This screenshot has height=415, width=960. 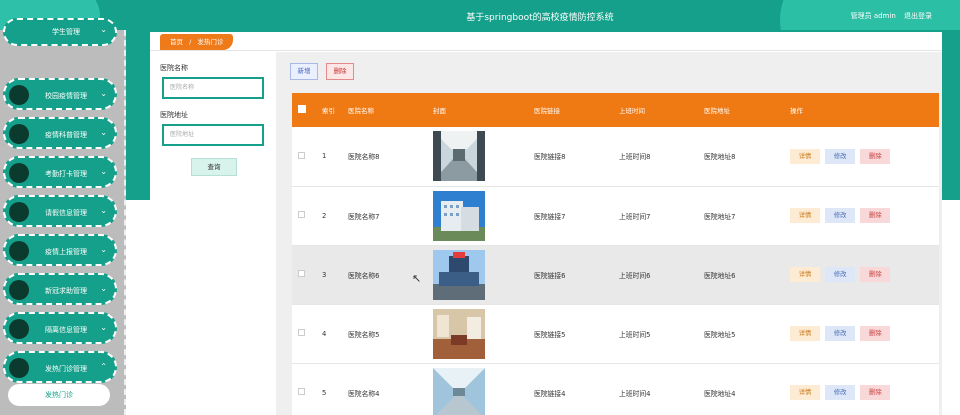 I want to click on sidebar-item: 发热门诊管理 ⌃, so click(x=60, y=367).